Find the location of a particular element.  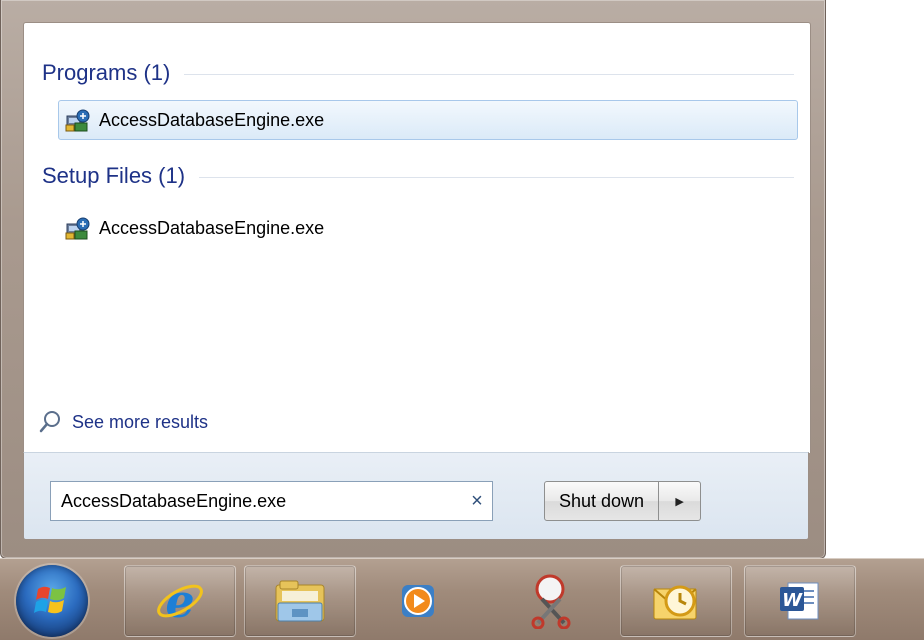

taskbar-outlook is located at coordinates (676, 601).